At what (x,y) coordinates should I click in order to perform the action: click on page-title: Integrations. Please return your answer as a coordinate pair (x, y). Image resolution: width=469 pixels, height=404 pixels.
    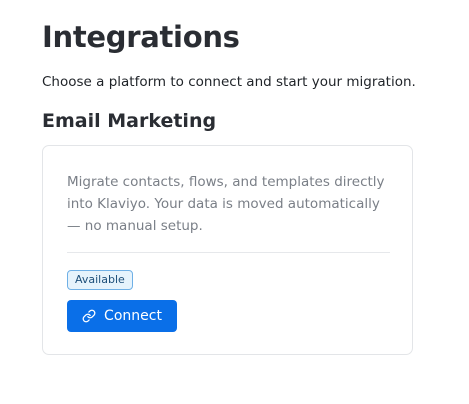
    Looking at the image, I should click on (141, 37).